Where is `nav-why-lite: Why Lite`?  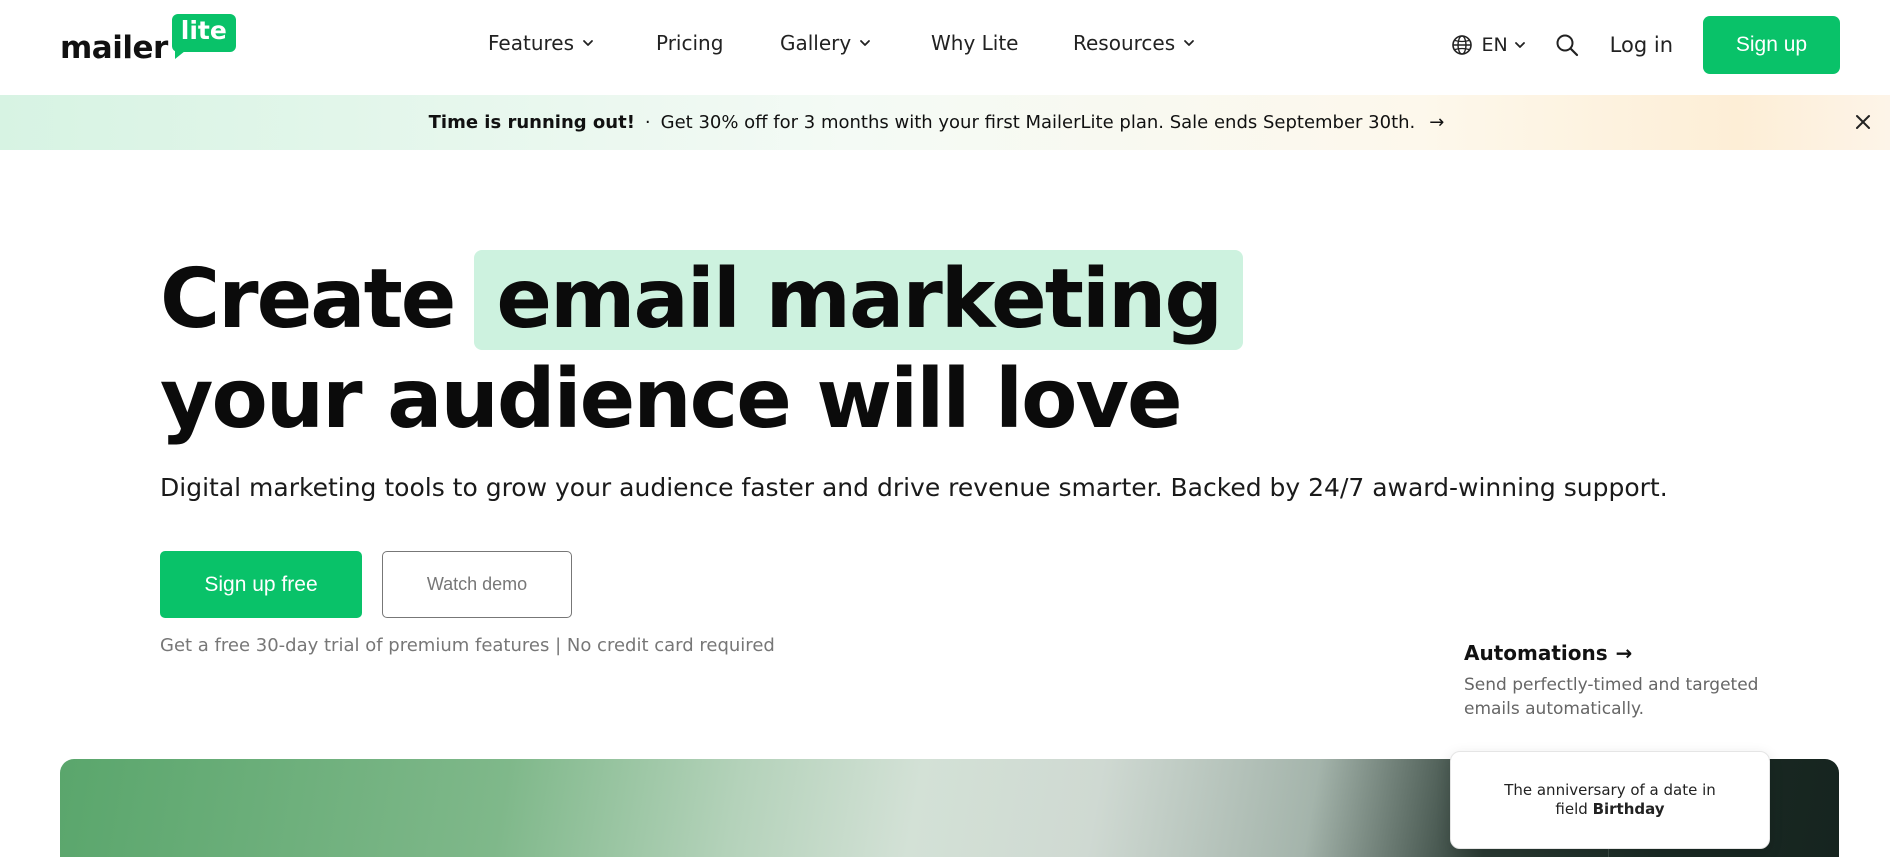 nav-why-lite: Why Lite is located at coordinates (975, 43).